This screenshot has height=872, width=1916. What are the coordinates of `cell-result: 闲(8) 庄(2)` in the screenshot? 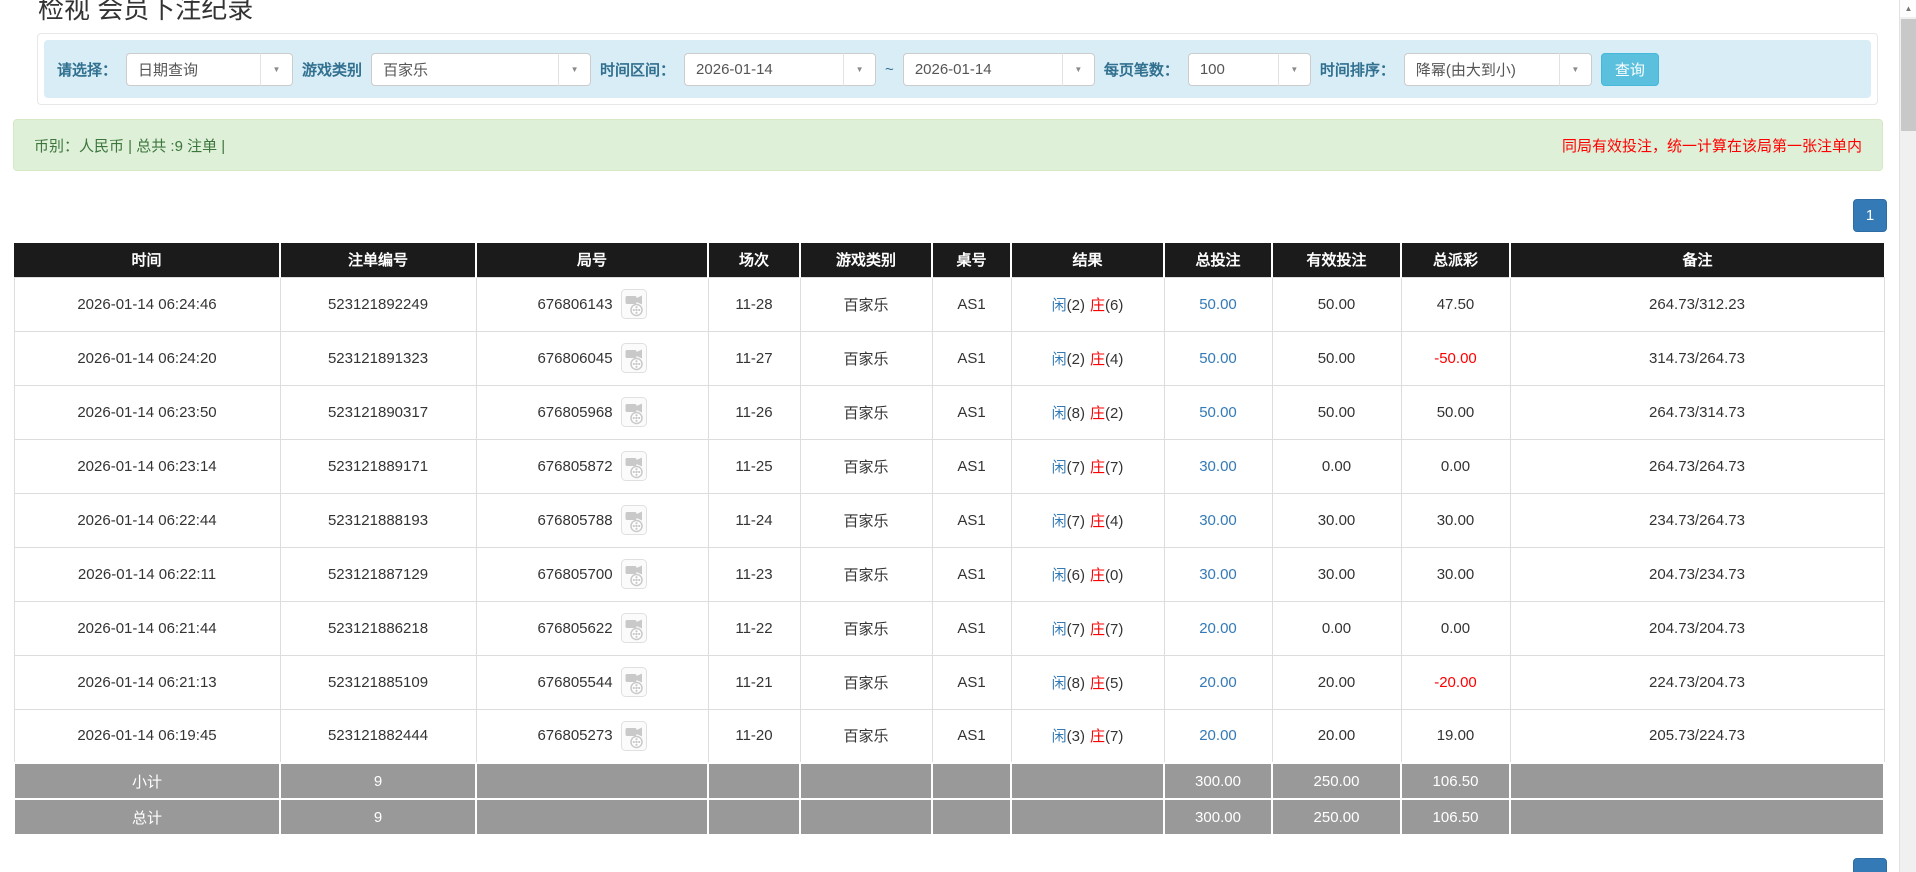 It's located at (1087, 412).